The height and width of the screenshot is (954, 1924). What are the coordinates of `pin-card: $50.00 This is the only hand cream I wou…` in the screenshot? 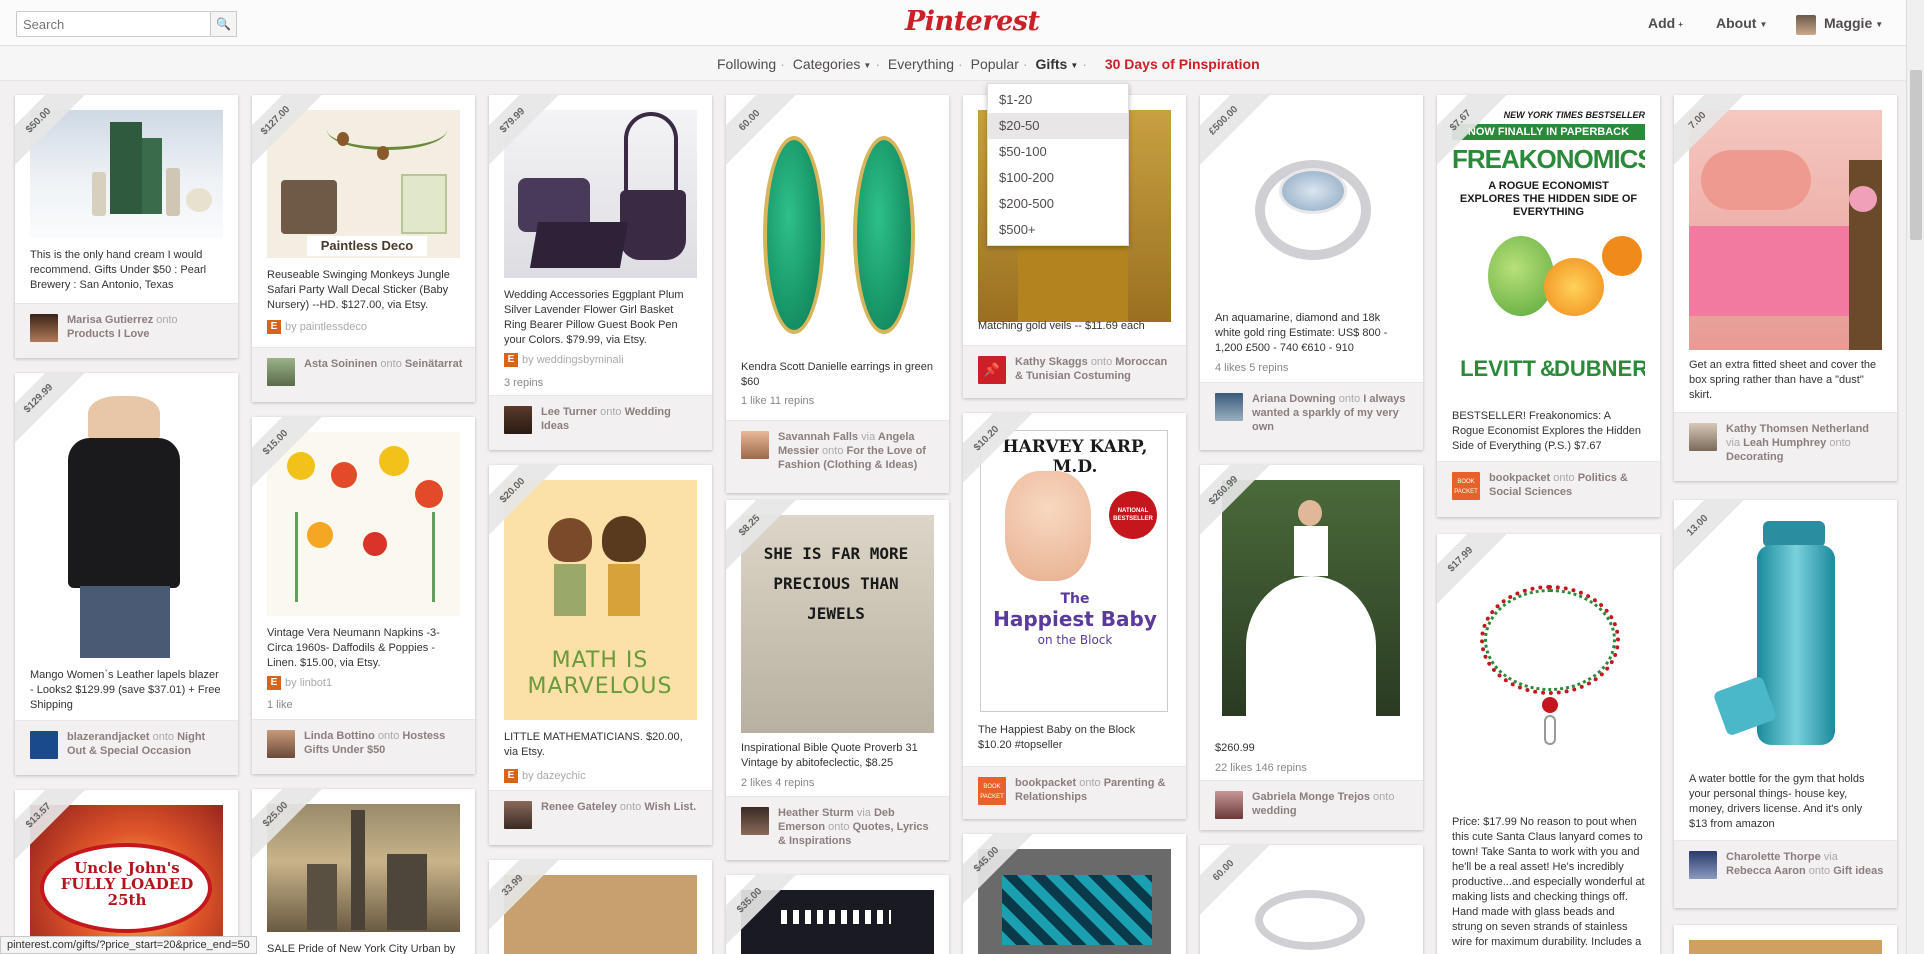 It's located at (126, 226).